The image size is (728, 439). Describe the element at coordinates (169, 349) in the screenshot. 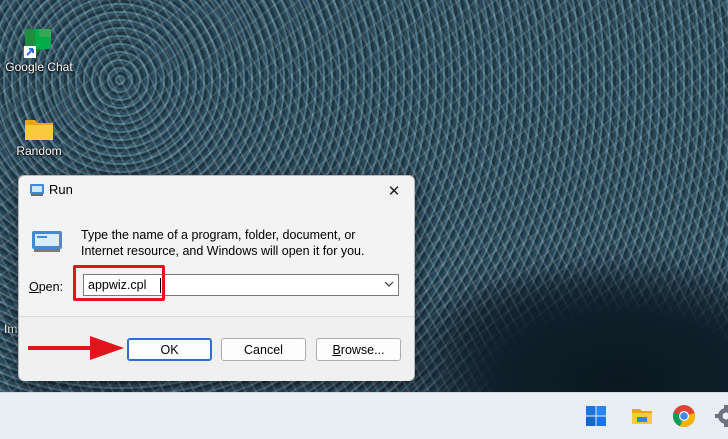

I see `ok-button: OK` at that location.